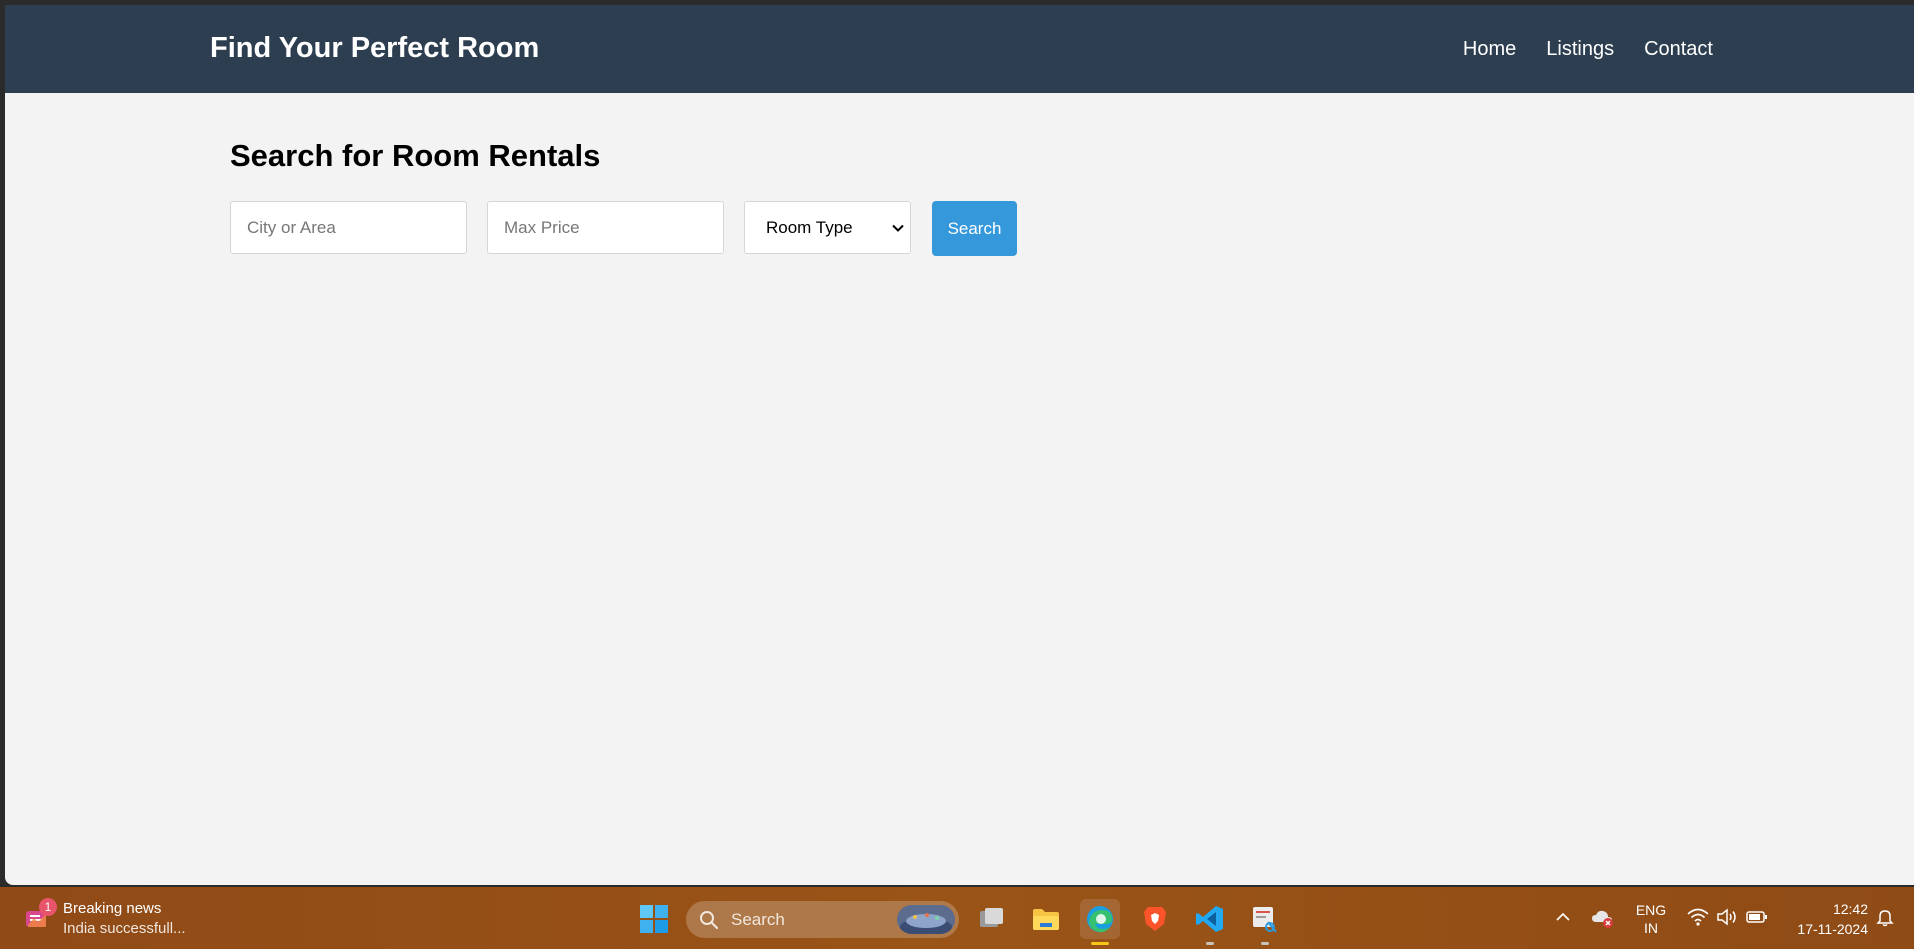  What do you see at coordinates (1832, 929) in the screenshot?
I see `clock-date: 17-11-2024` at bounding box center [1832, 929].